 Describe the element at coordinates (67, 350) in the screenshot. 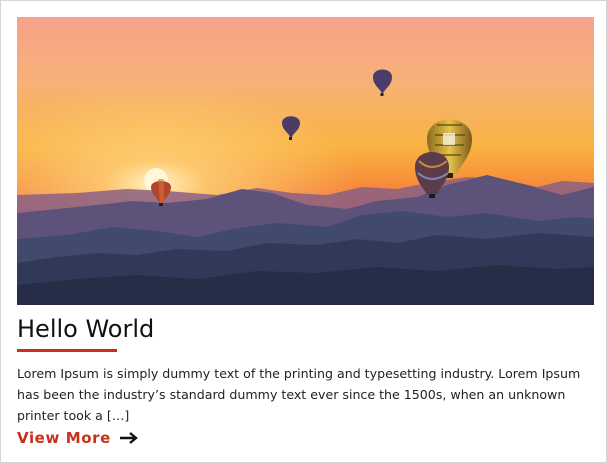

I see `title-underline` at that location.